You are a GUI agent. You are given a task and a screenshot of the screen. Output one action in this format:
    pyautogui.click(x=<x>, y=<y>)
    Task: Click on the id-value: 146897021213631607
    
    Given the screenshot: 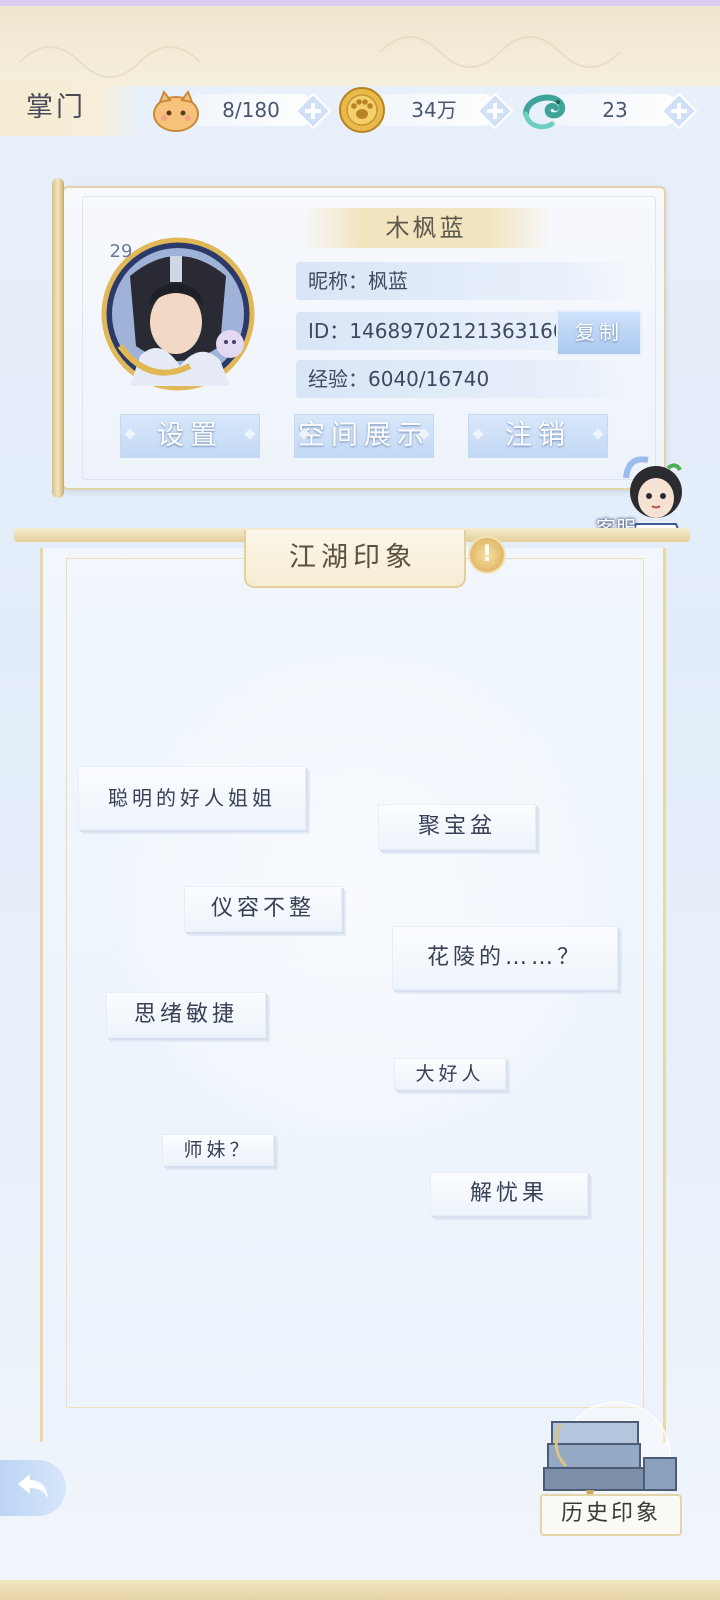 What is the action you would take?
    pyautogui.click(x=464, y=331)
    